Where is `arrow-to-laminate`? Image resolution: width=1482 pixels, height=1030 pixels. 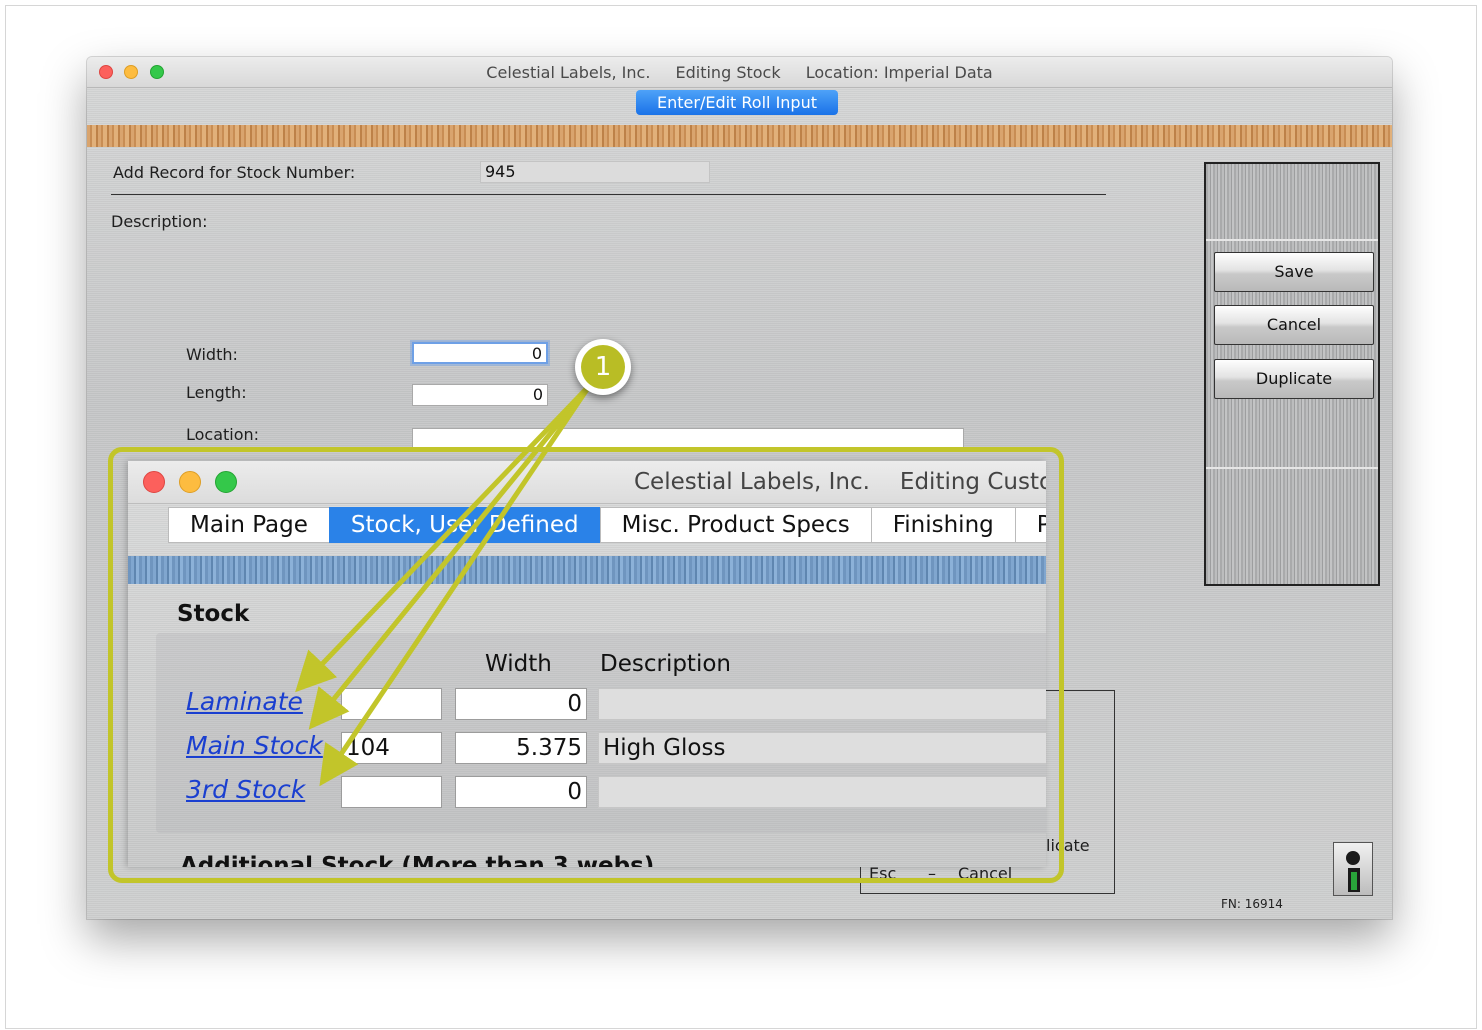 arrow-to-laminate is located at coordinates (443, 538).